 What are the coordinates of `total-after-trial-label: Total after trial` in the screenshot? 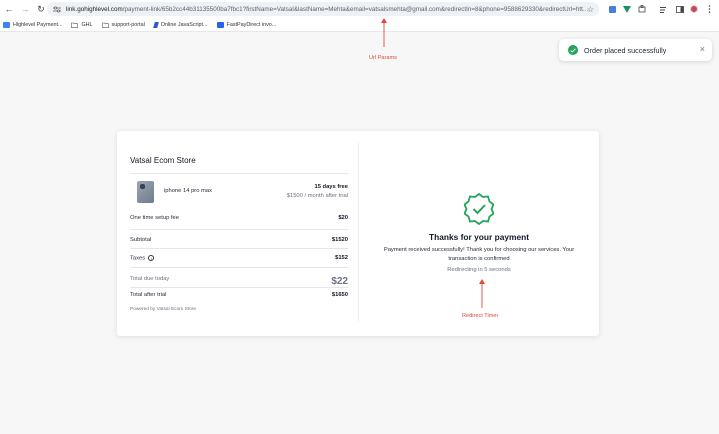 It's located at (148, 295).